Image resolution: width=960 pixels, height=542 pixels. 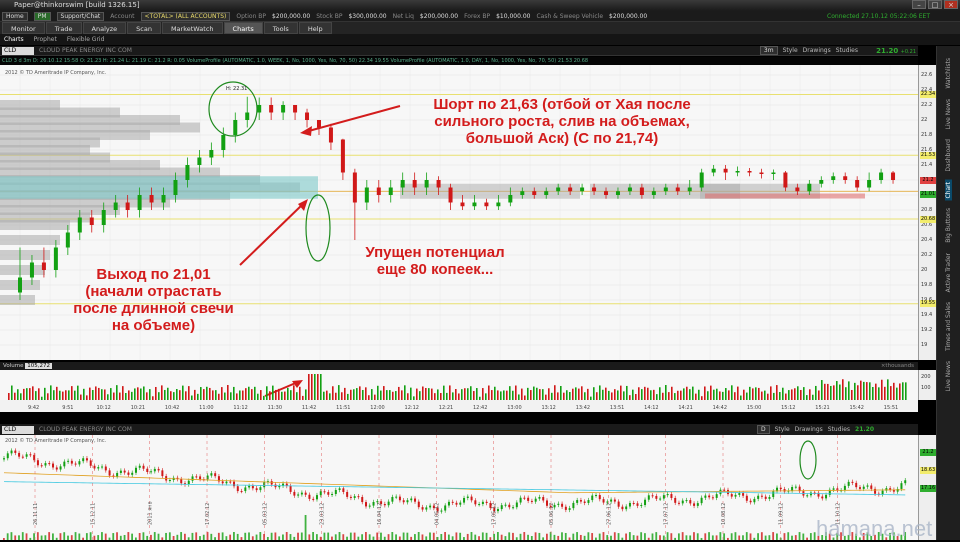 I want to click on price-tick-label: 22.2, so click(x=927, y=105).